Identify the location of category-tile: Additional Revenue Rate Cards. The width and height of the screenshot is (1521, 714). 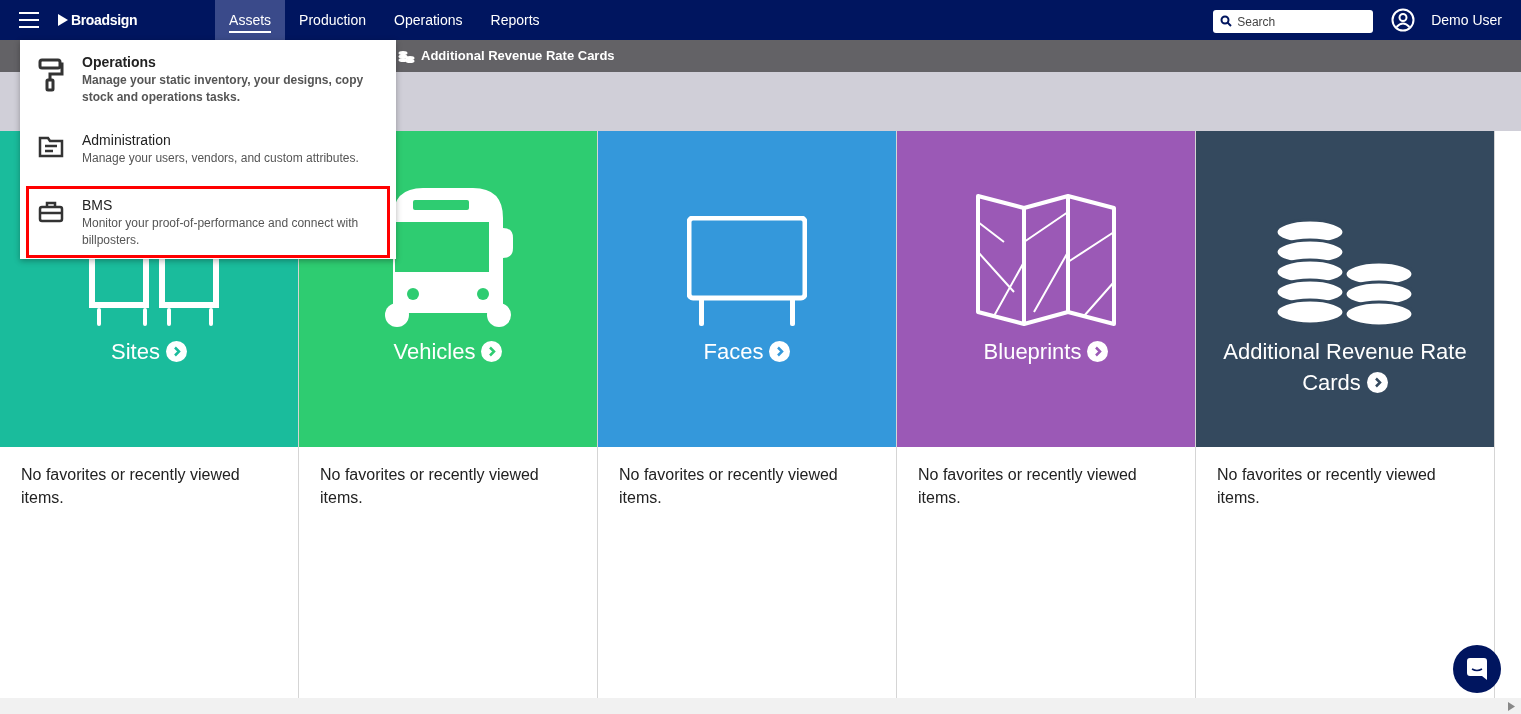
(1345, 289).